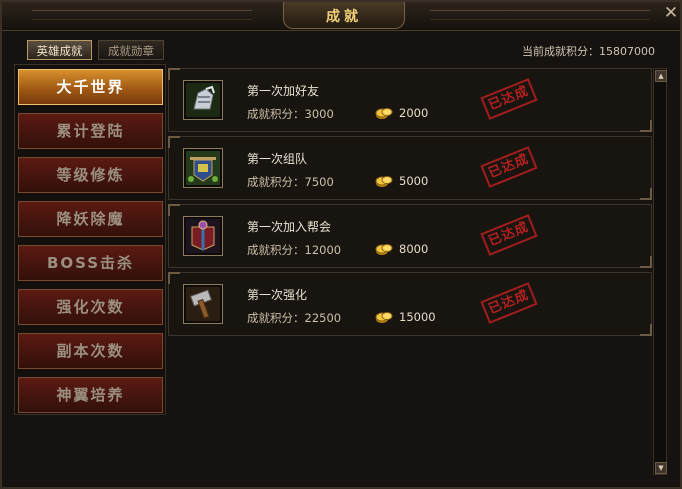 The image size is (682, 489). Describe the element at coordinates (90, 131) in the screenshot. I see `sidebar-item-login: 累计登陆` at that location.